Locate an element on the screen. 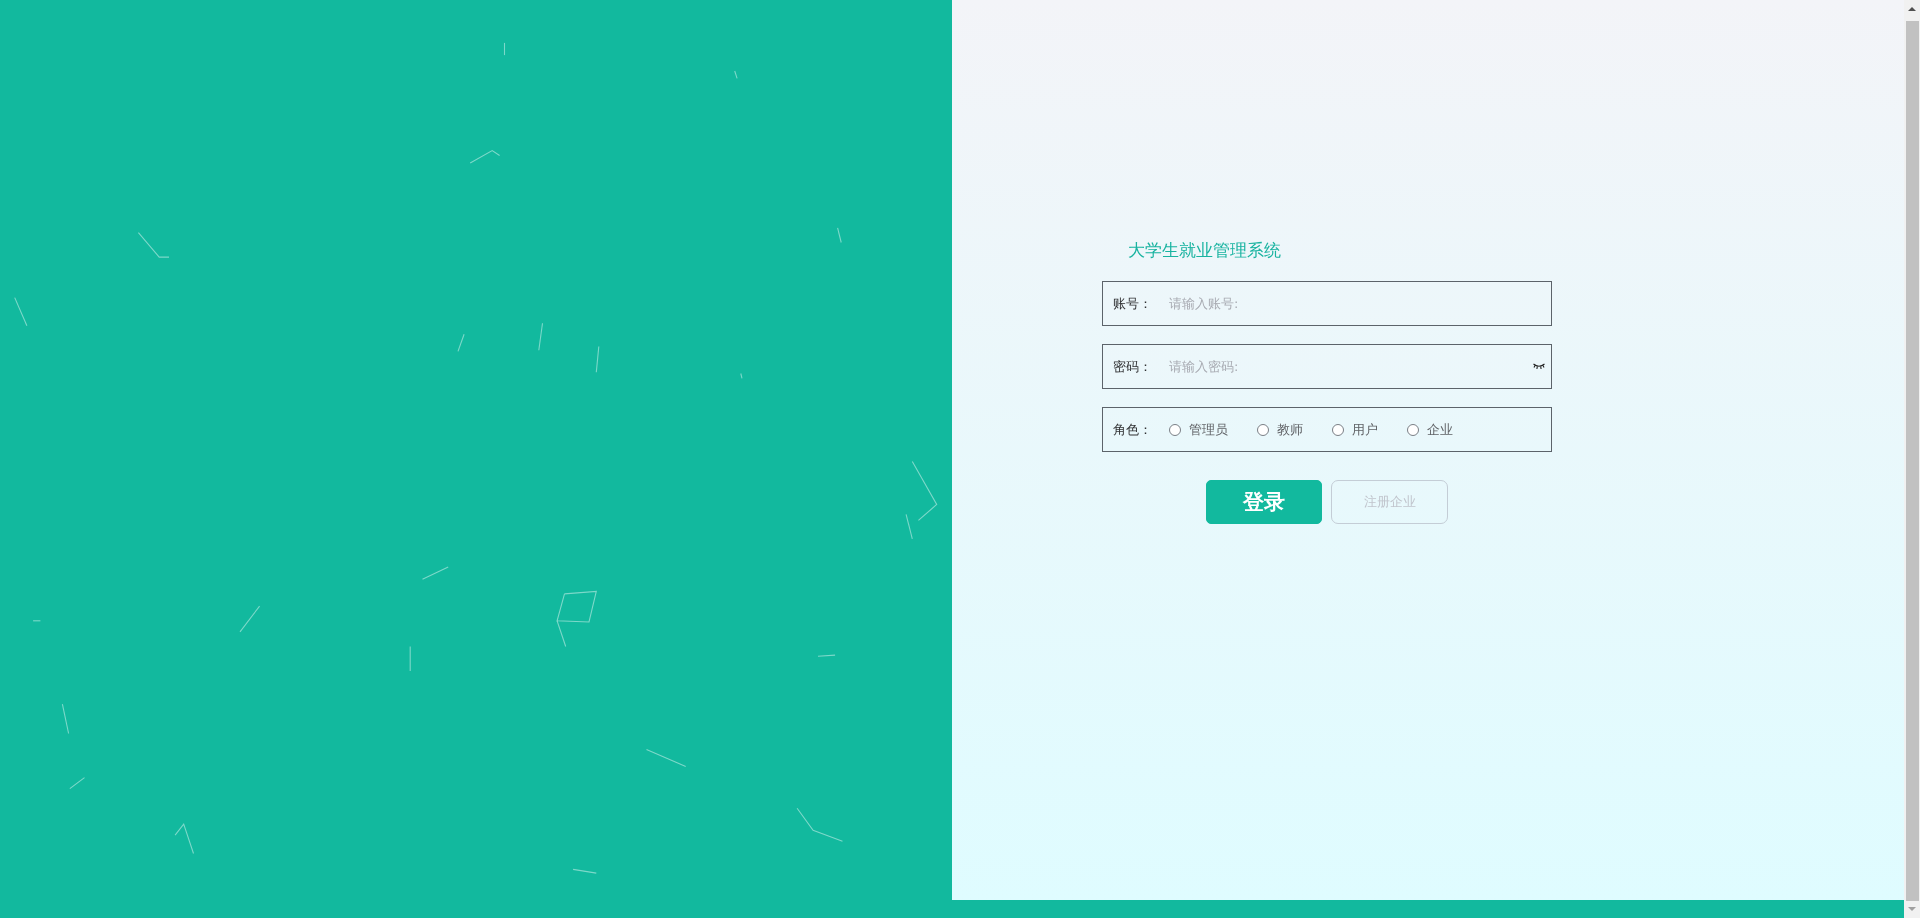 This screenshot has height=918, width=1920. password-input: 请输入密码: is located at coordinates (1349, 366).